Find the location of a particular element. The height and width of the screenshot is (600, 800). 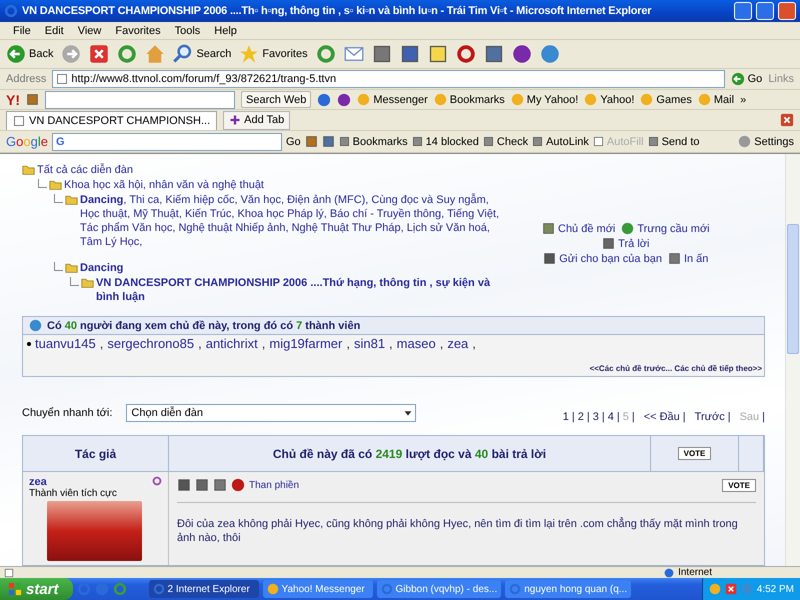

page-link: 3 is located at coordinates (595, 417).